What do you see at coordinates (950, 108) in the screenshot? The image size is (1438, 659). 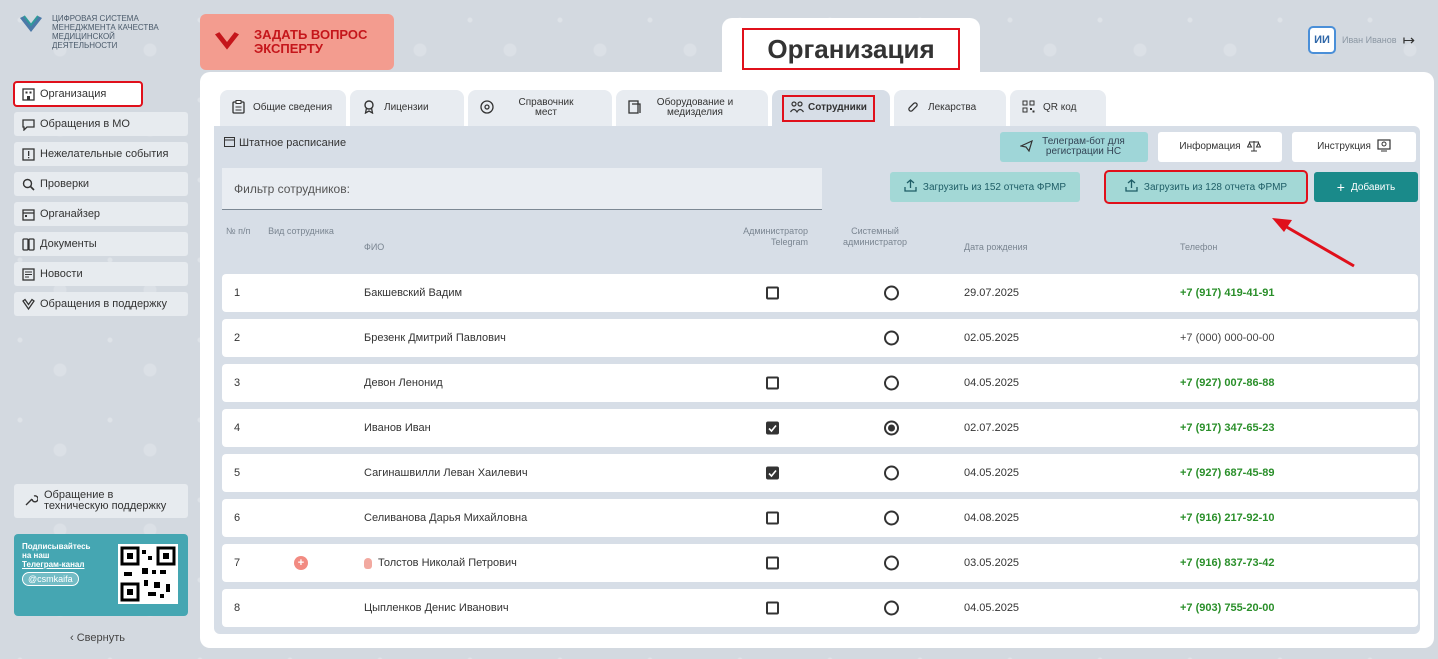 I see `tab-medicines: Лекарства` at bounding box center [950, 108].